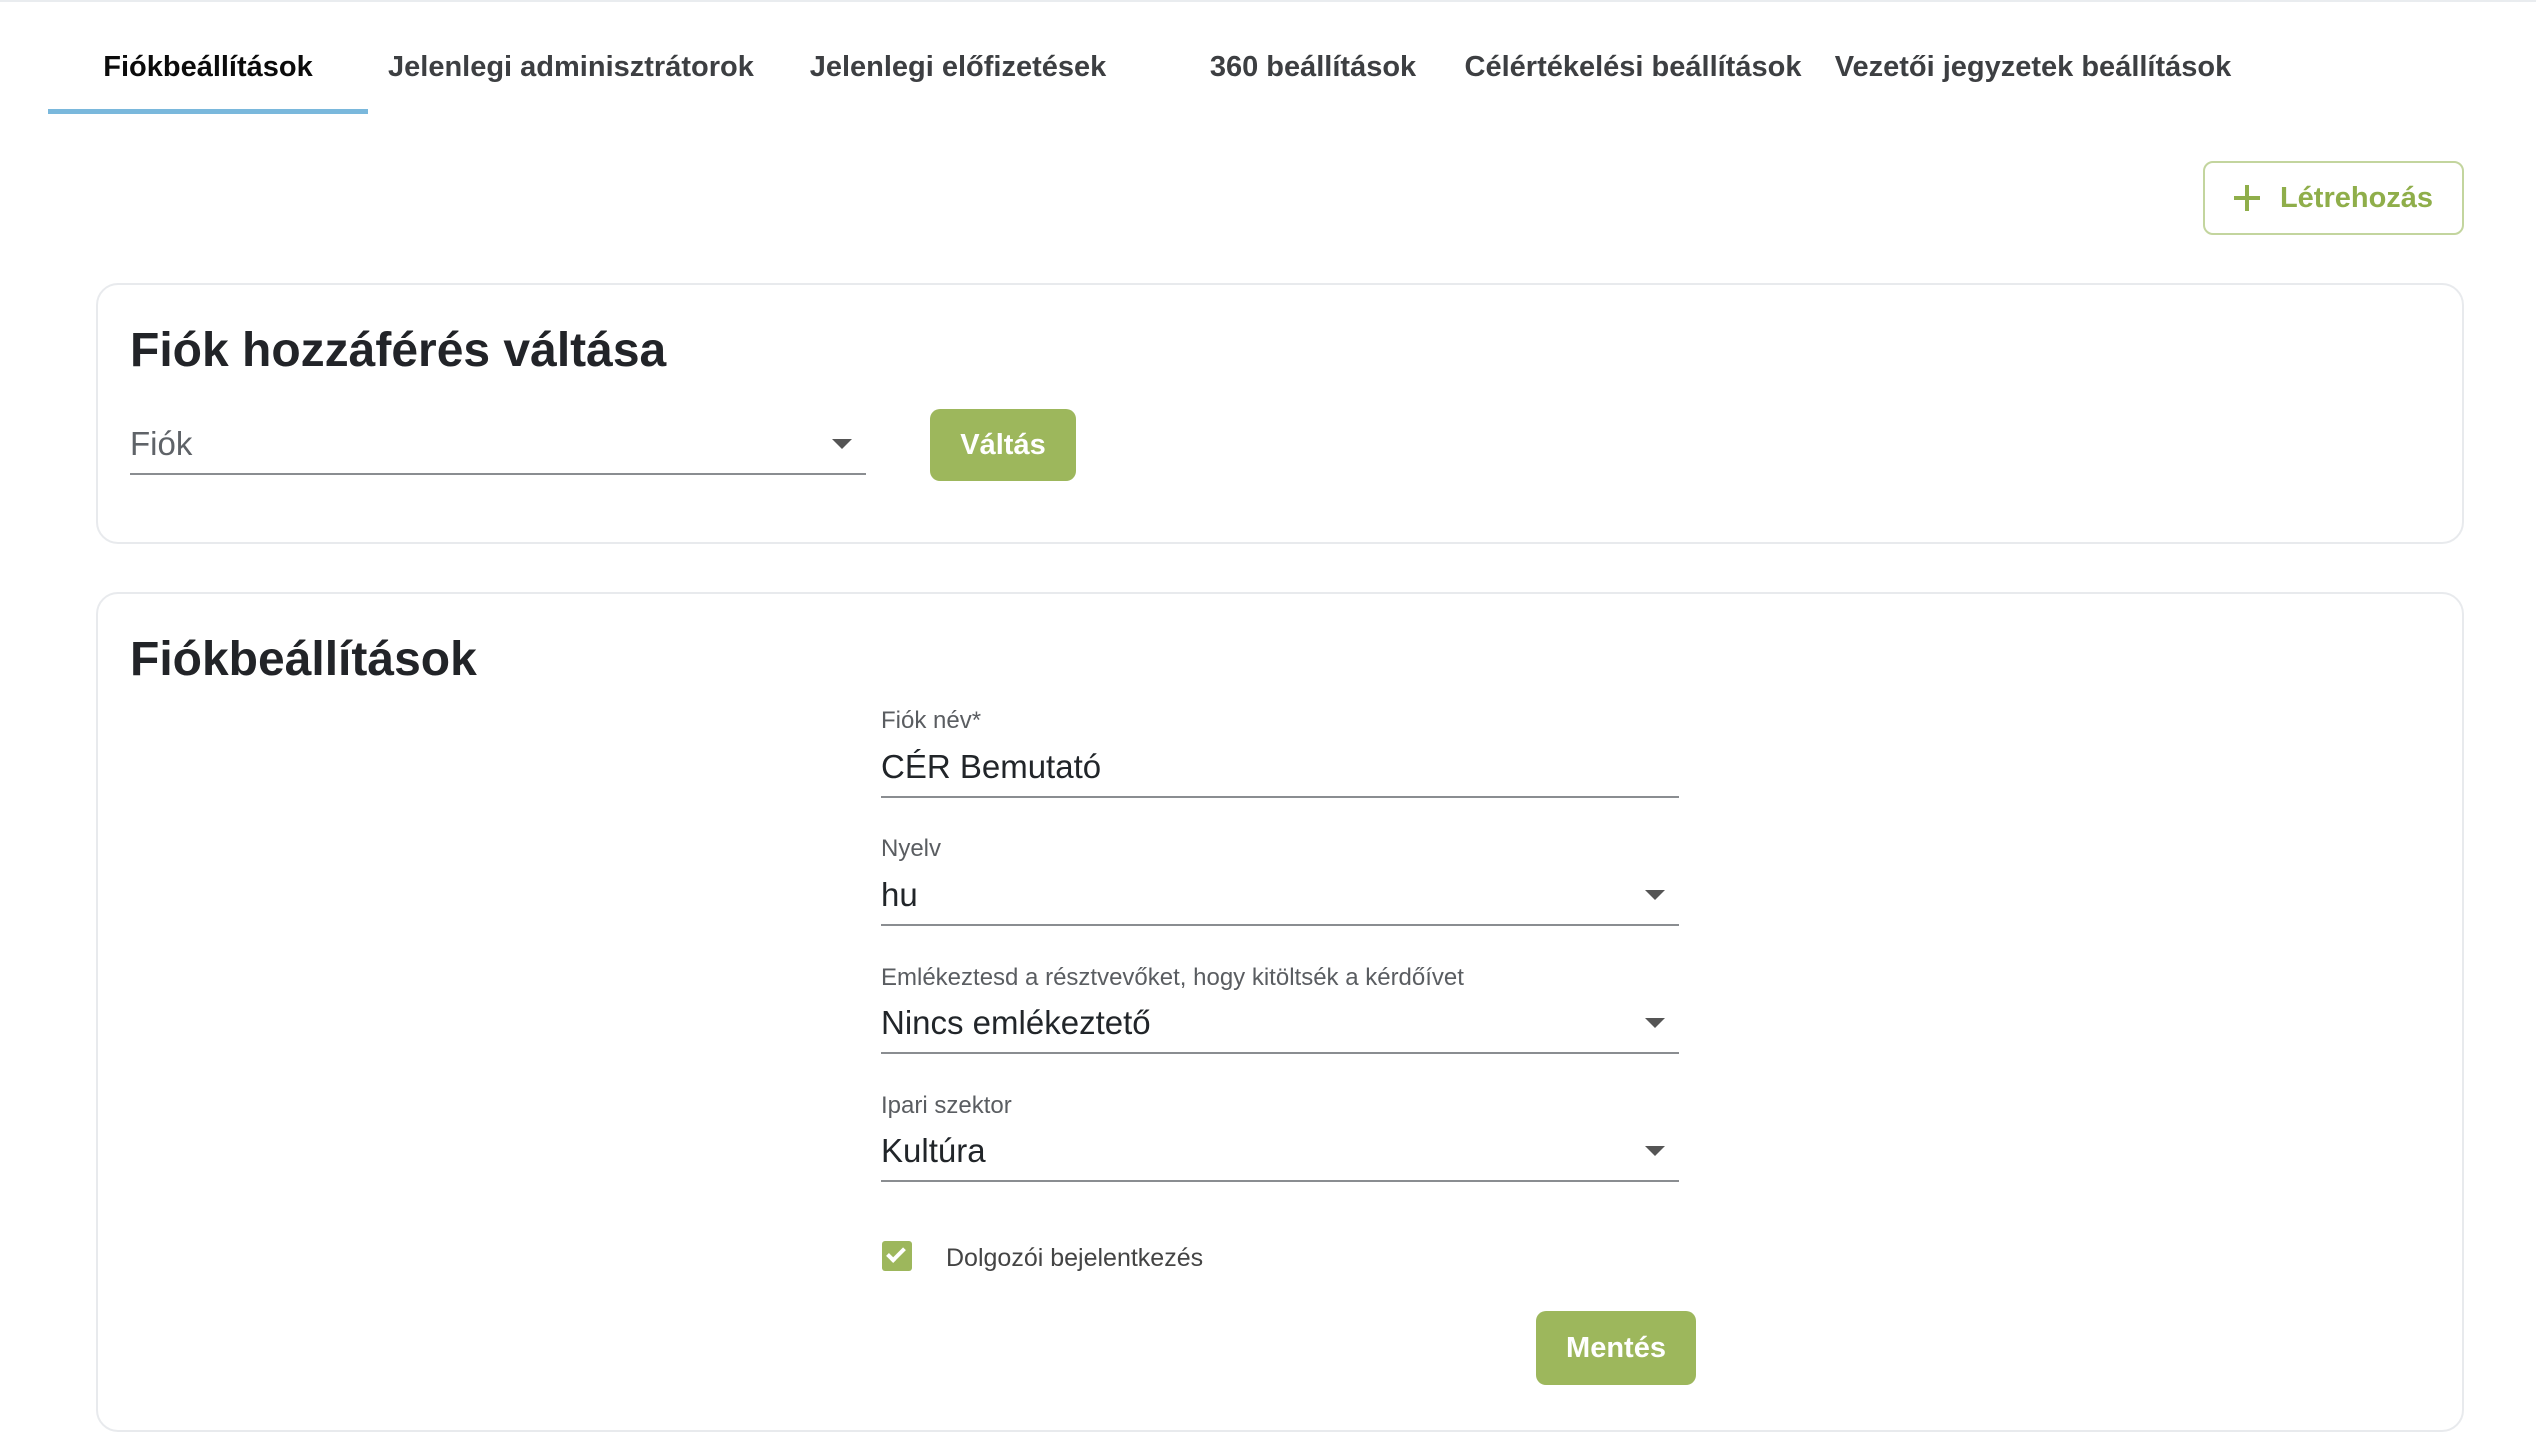 Image resolution: width=2536 pixels, height=1432 pixels. What do you see at coordinates (1633, 57) in the screenshot?
I see `tab-goal-evaluation-settings: Célértékelési beállítások` at bounding box center [1633, 57].